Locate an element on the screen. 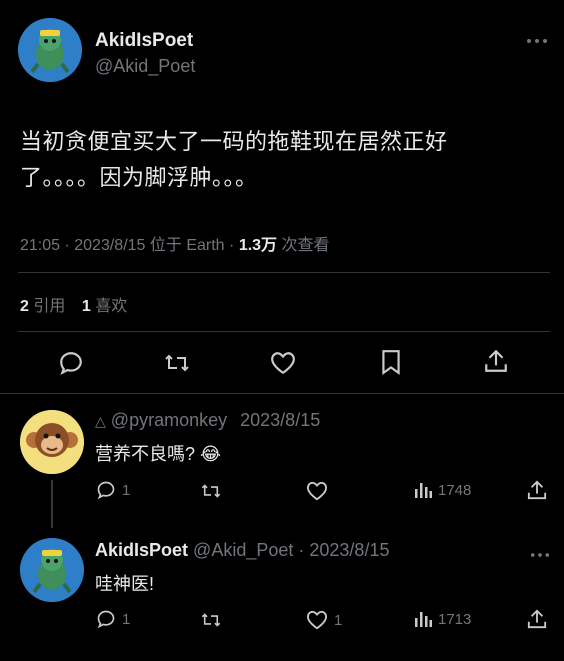  bookmark-icon is located at coordinates (391, 362).